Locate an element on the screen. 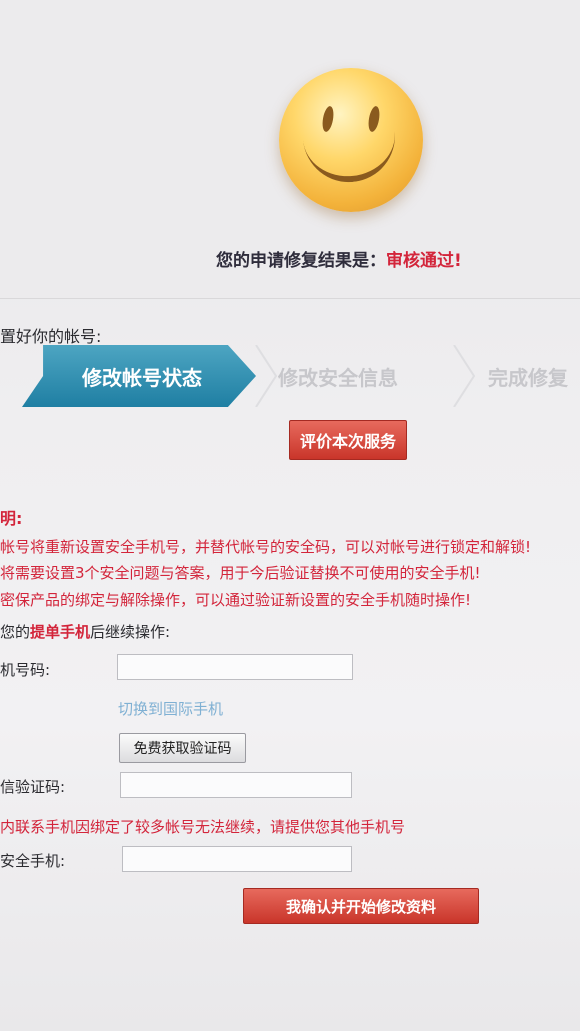 The image size is (580, 1031). result-message: 您的申请修复结果是：审核通过! is located at coordinates (339, 258).